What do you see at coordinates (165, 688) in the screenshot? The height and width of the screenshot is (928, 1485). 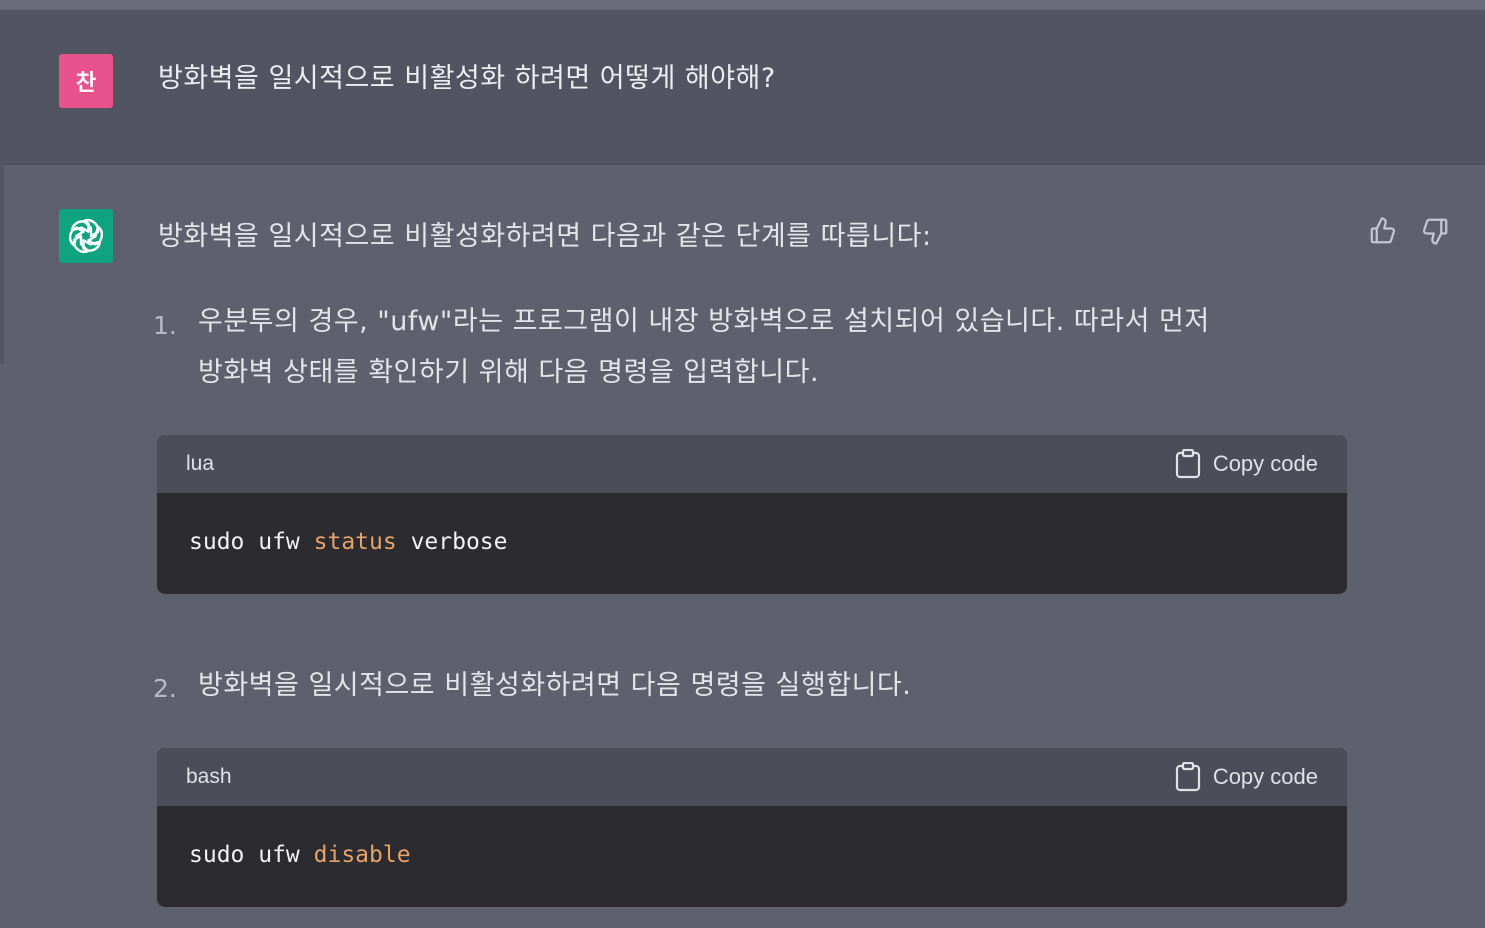 I see `step-2-number: 2.` at bounding box center [165, 688].